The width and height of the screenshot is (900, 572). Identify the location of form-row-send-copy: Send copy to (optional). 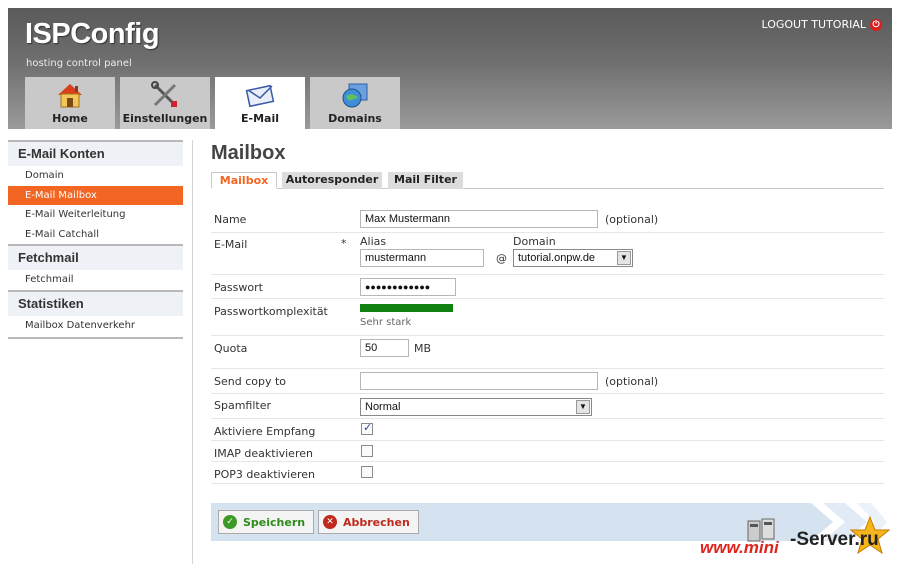
(547, 381).